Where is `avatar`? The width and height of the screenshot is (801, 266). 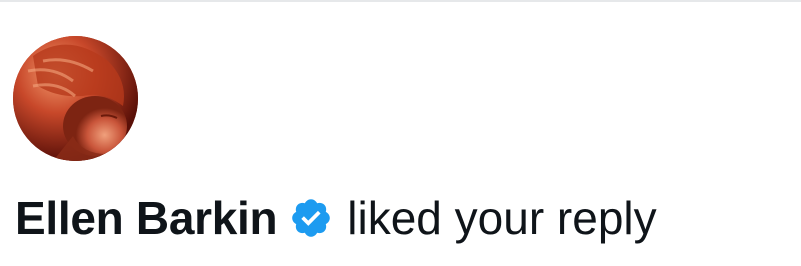
avatar is located at coordinates (75, 98).